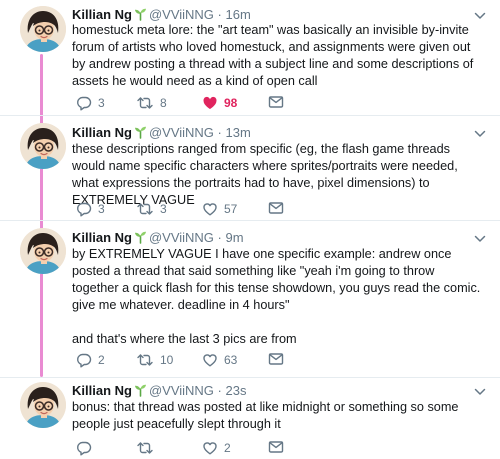  What do you see at coordinates (167, 360) in the screenshot?
I see `retweet-count: 10` at bounding box center [167, 360].